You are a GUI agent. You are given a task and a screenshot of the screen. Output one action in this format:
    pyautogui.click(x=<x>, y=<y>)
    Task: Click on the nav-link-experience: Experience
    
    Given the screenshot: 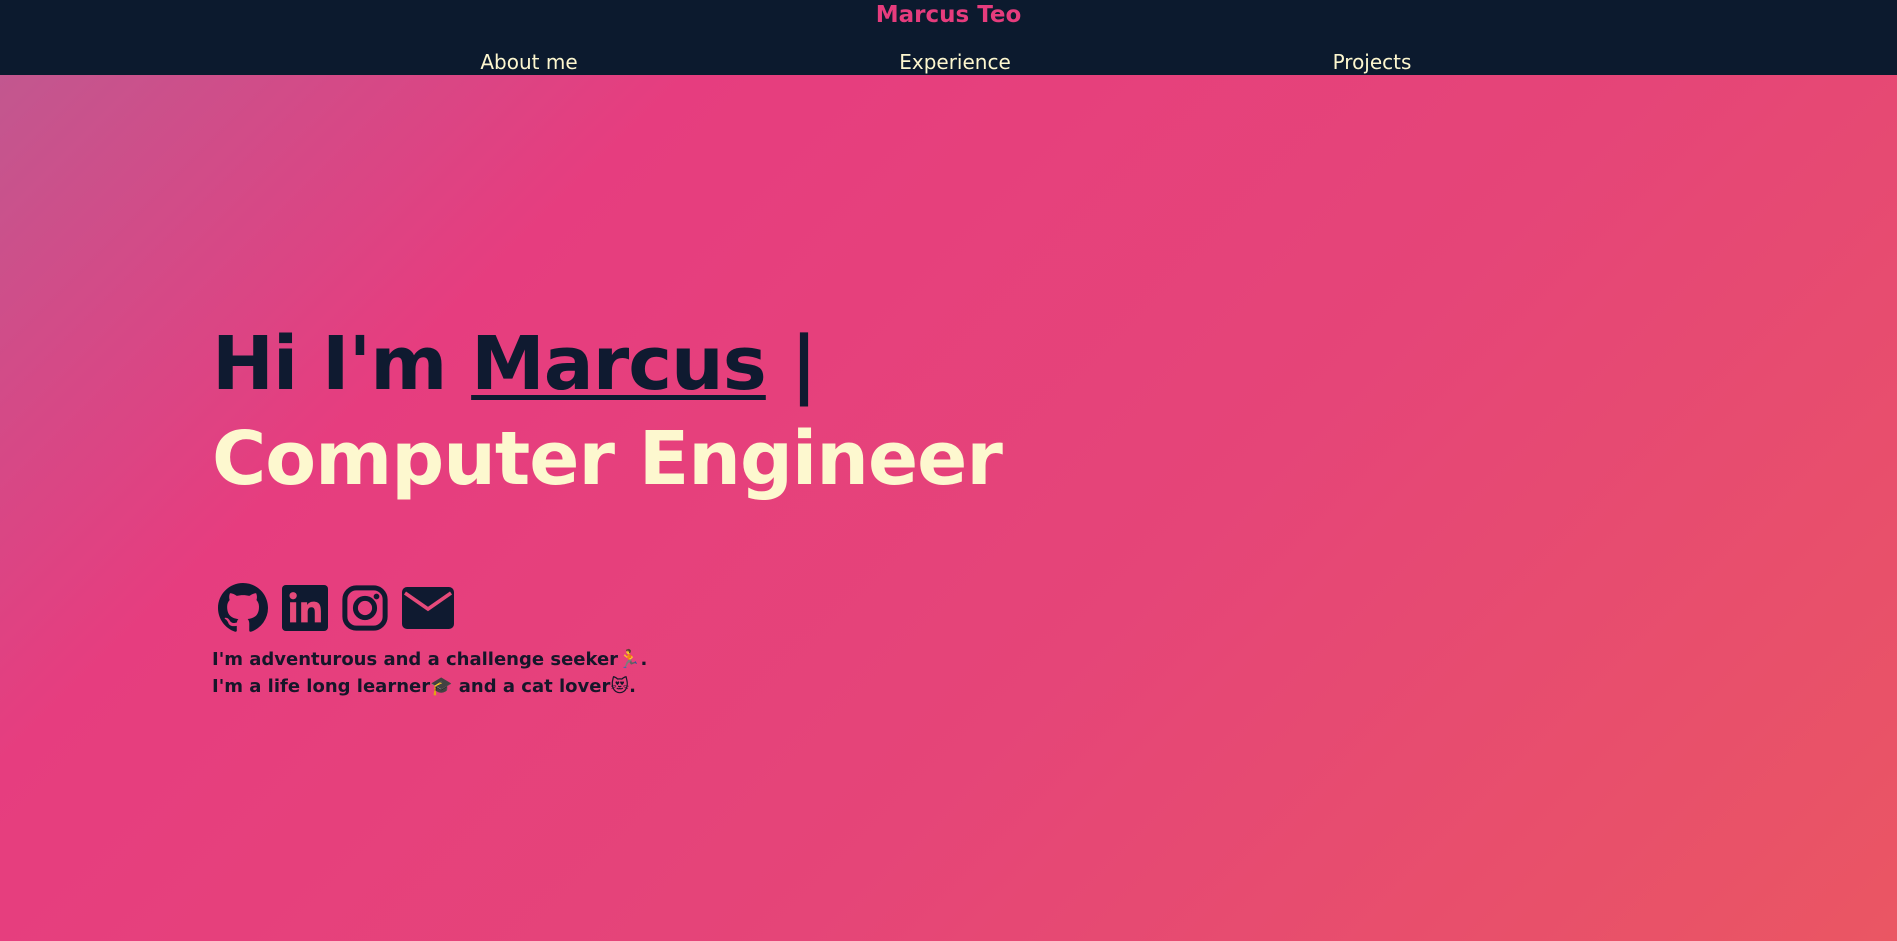 What is the action you would take?
    pyautogui.click(x=955, y=62)
    